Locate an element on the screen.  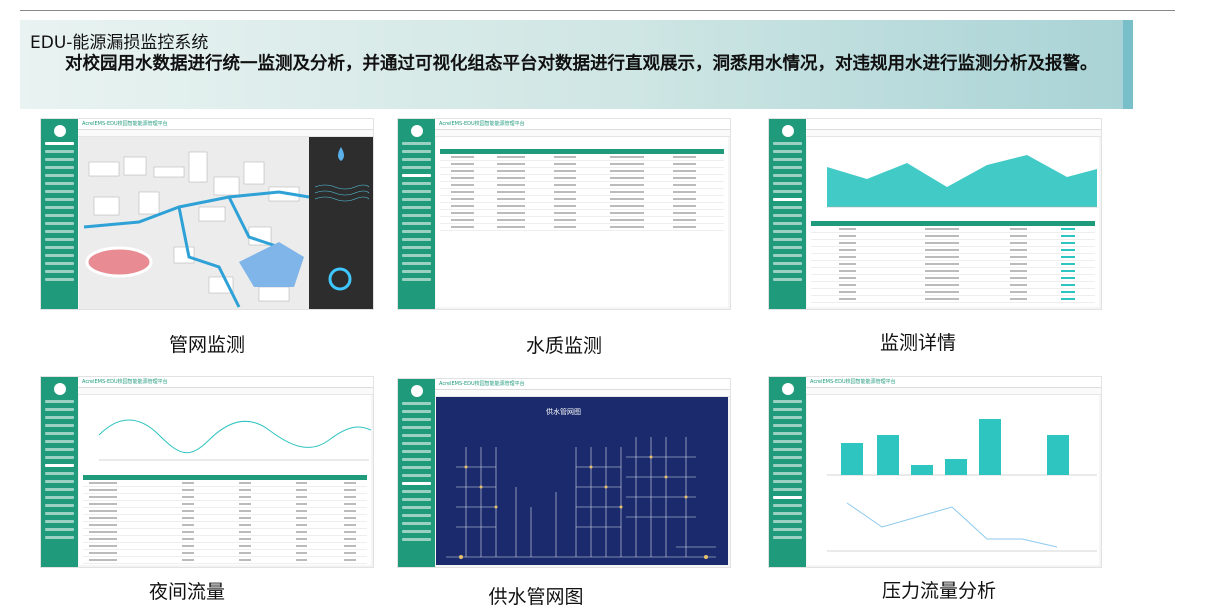
map-view is located at coordinates (226, 223).